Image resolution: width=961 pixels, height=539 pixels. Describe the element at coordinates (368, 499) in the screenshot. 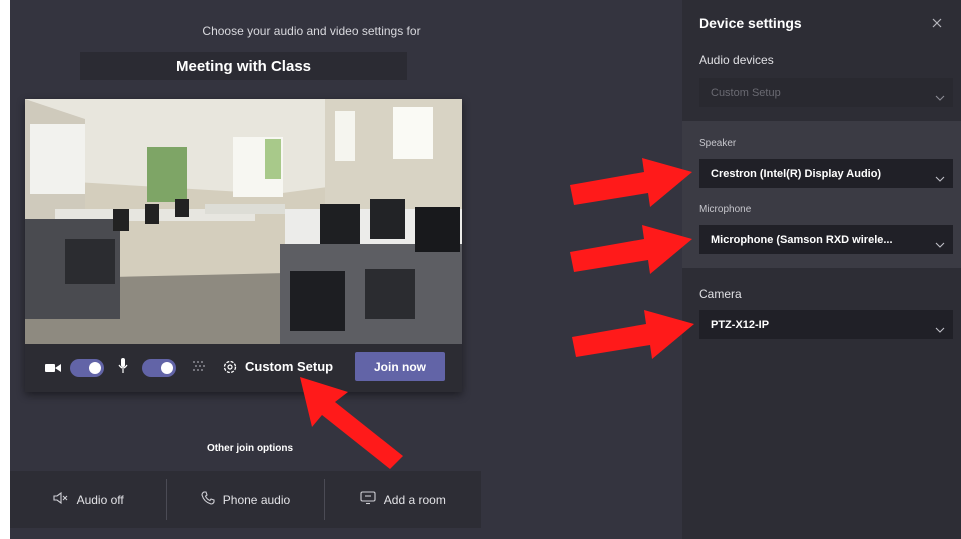

I see `cast-icon` at that location.